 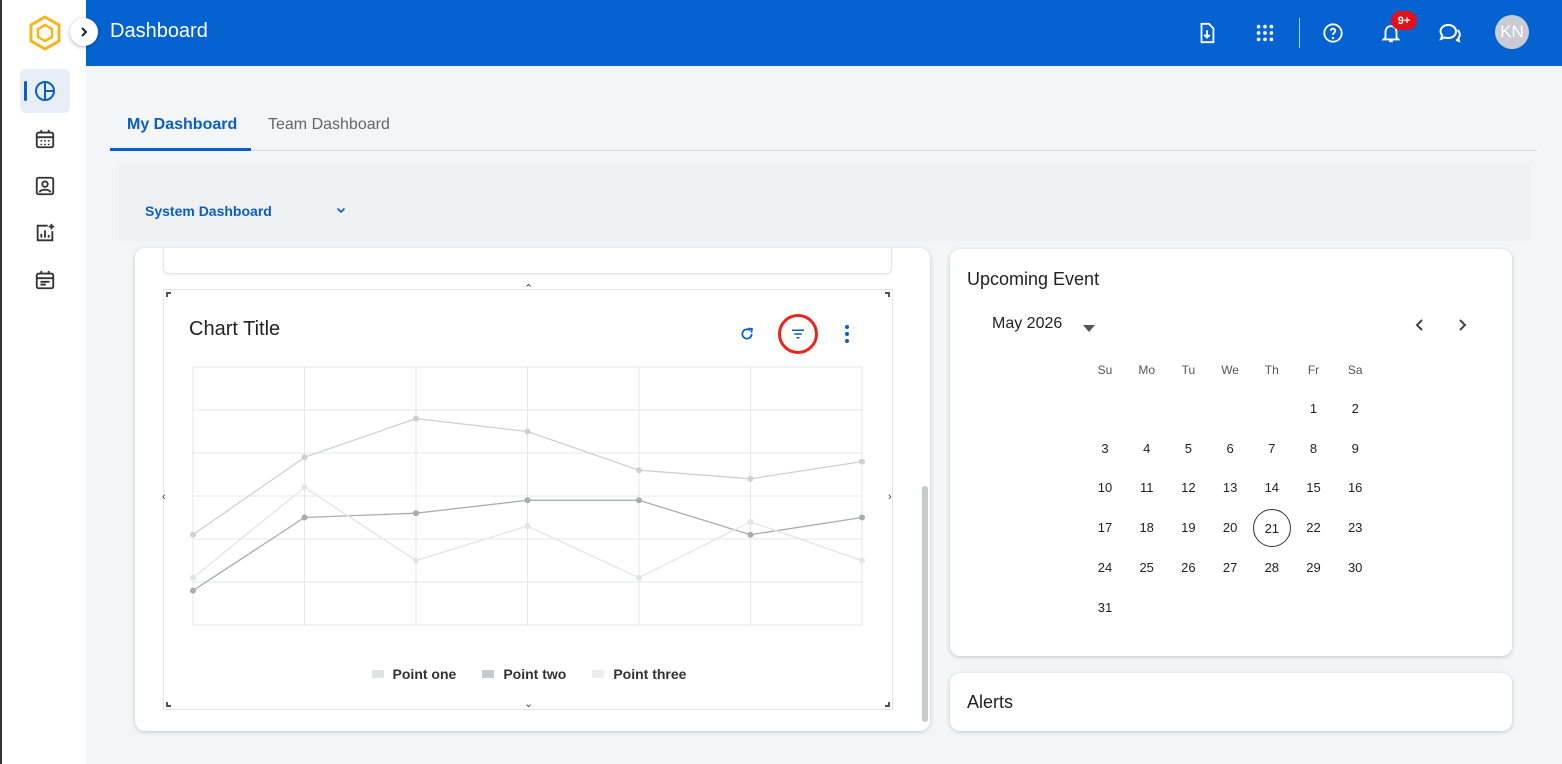 What do you see at coordinates (824, 33) in the screenshot?
I see `top-app-bar: Dashboard 9+ KN` at bounding box center [824, 33].